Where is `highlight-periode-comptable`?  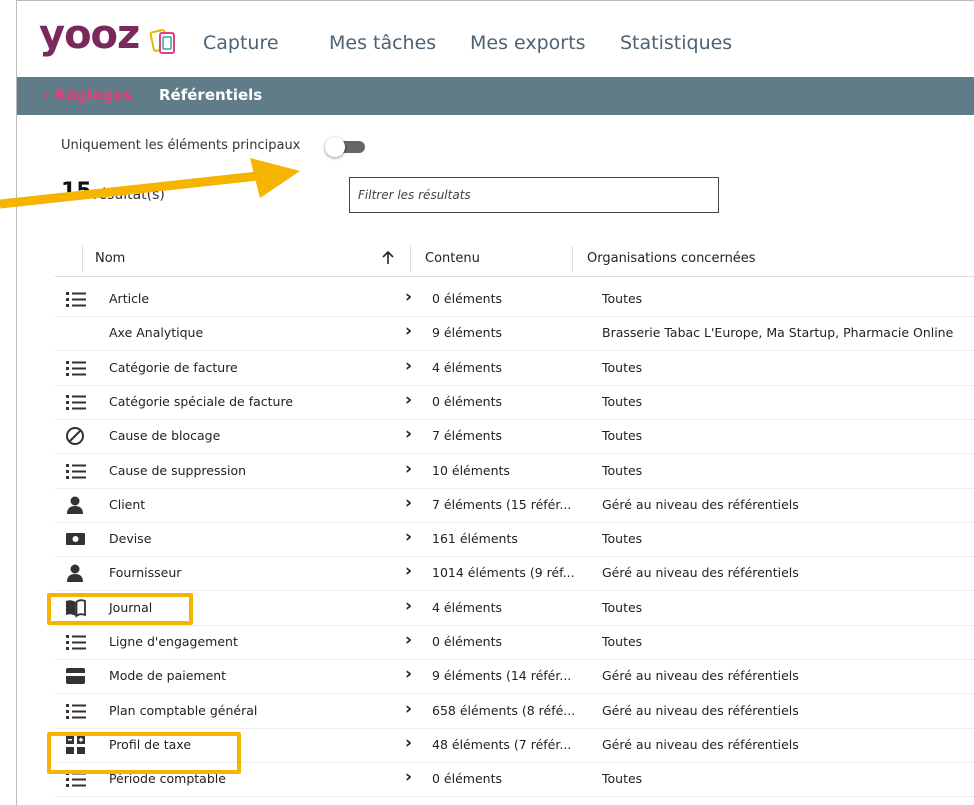
highlight-periode-comptable is located at coordinates (144, 753).